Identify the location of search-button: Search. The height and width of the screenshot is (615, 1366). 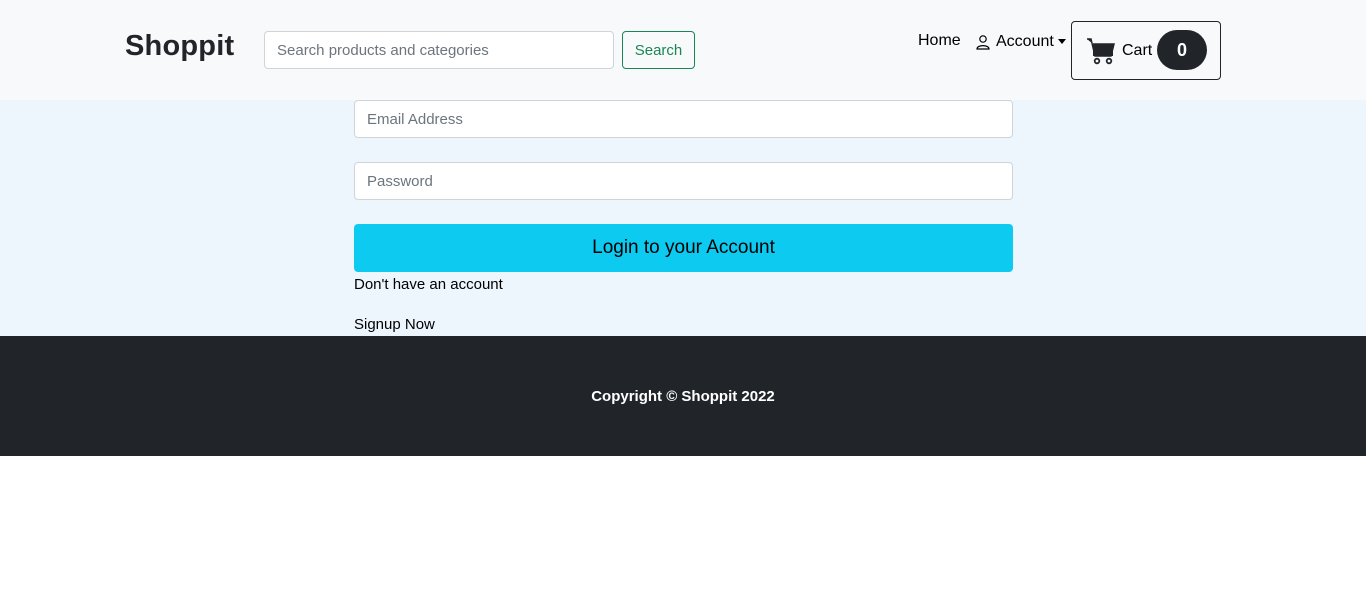
(658, 50).